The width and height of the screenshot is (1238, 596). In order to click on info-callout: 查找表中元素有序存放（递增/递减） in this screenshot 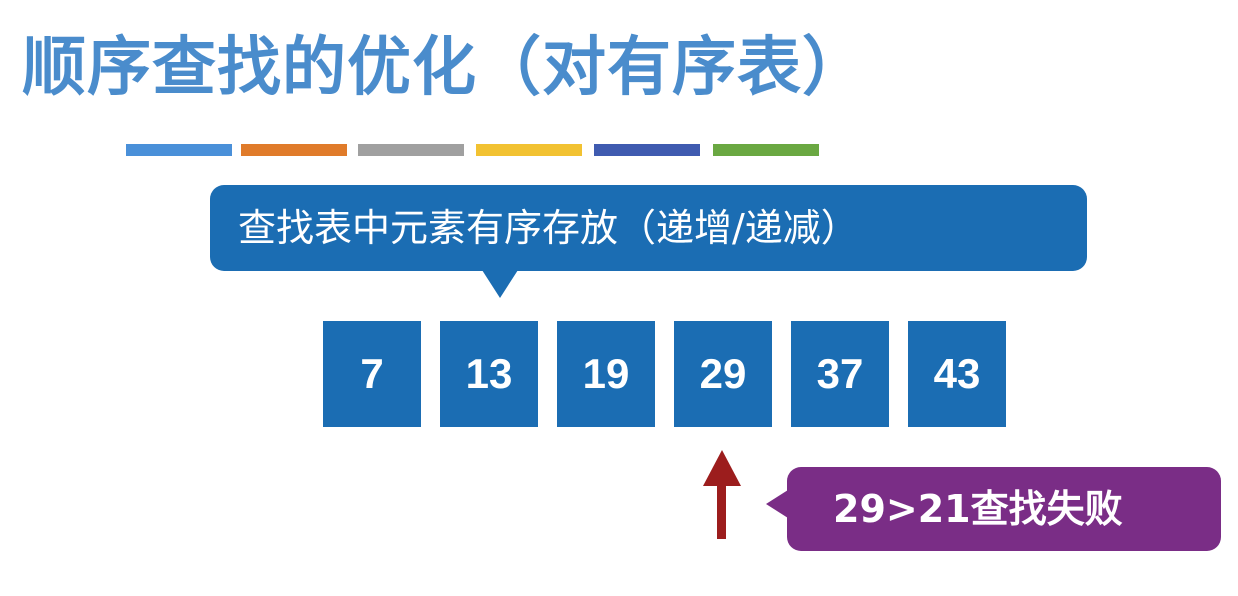, I will do `click(648, 228)`.